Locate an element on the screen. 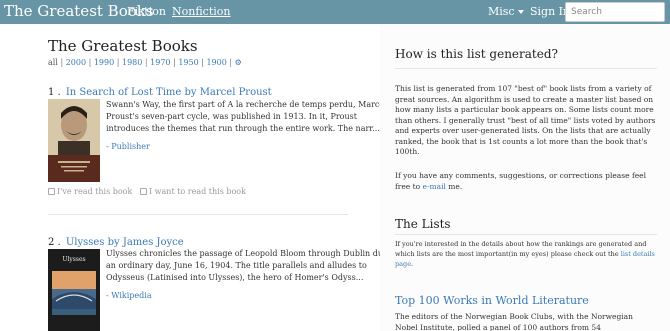 The height and width of the screenshot is (331, 670). contact-suffix: me. is located at coordinates (454, 186).